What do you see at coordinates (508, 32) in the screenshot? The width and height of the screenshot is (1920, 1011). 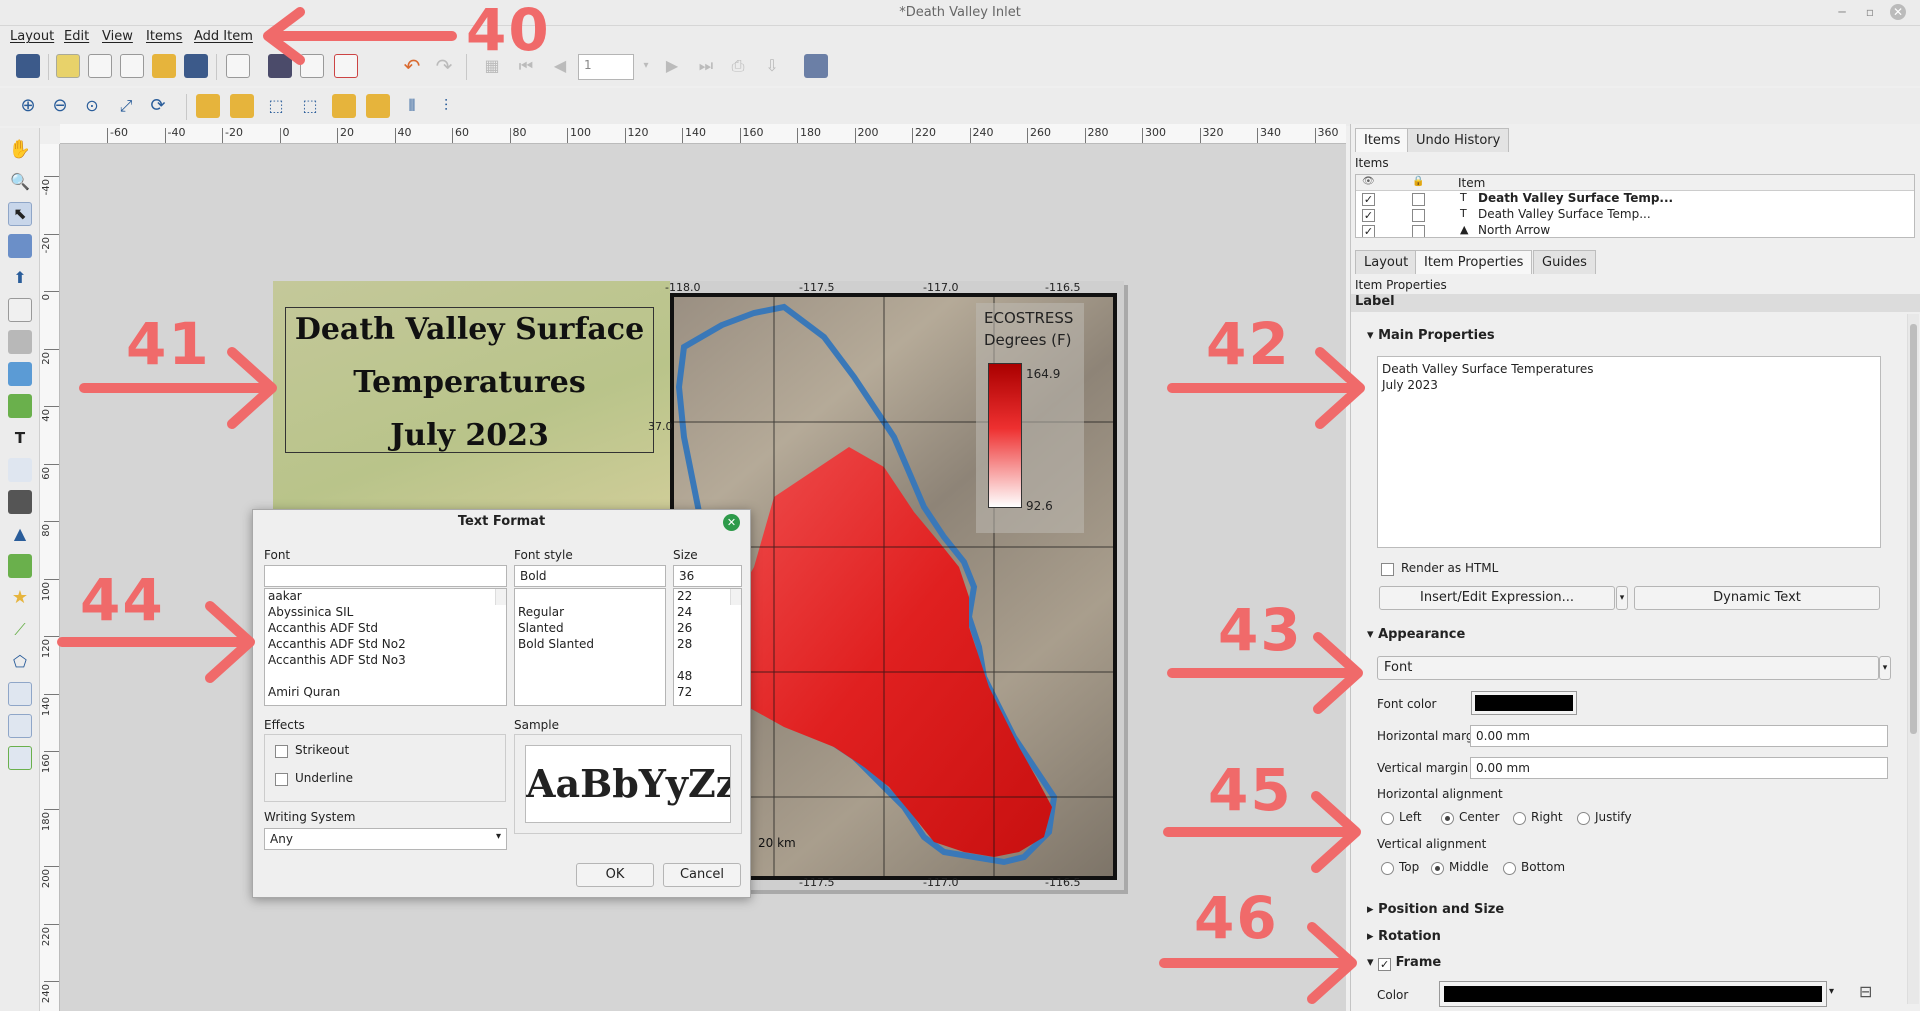 I see `annotation-number-40: 40` at bounding box center [508, 32].